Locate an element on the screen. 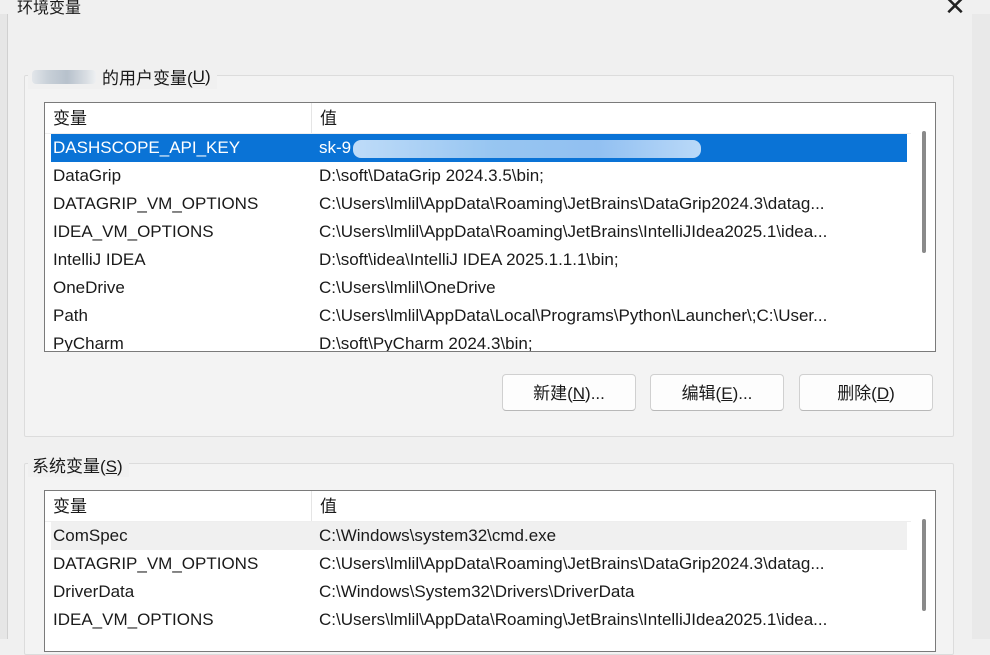 The image size is (990, 655). user-variables-label-close: ) is located at coordinates (207, 76).